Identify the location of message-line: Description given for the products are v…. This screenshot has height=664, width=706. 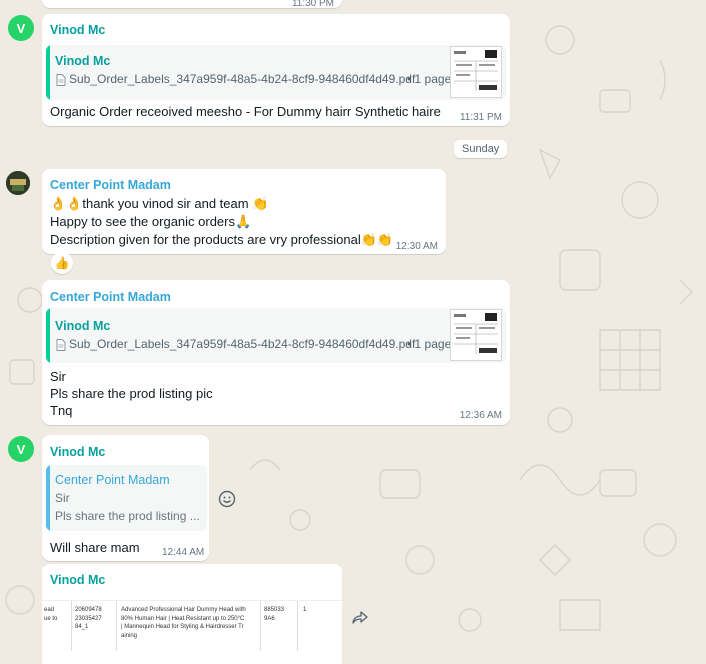
(222, 239).